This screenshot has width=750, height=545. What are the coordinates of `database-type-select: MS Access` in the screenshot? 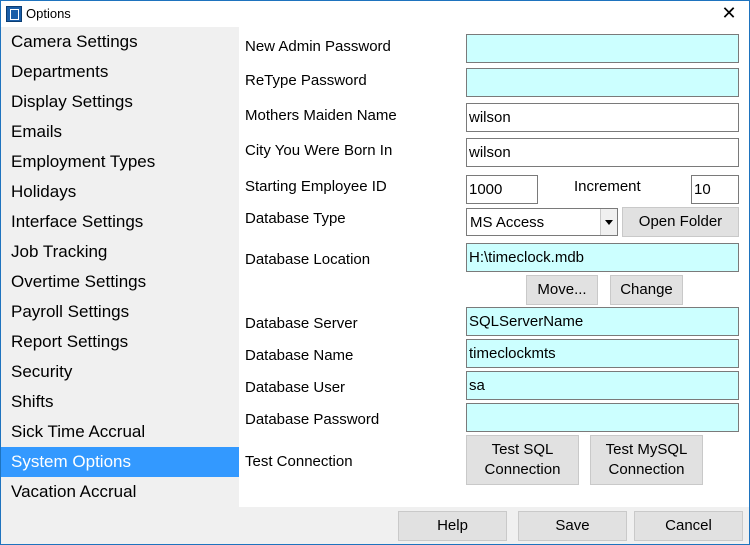 It's located at (542, 222).